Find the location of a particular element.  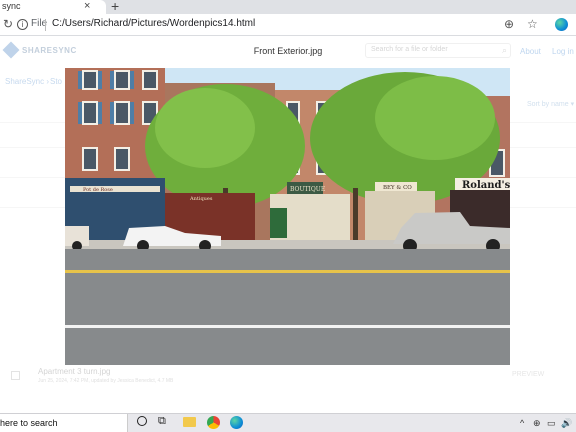

new-tab-icon: + is located at coordinates (115, 7).